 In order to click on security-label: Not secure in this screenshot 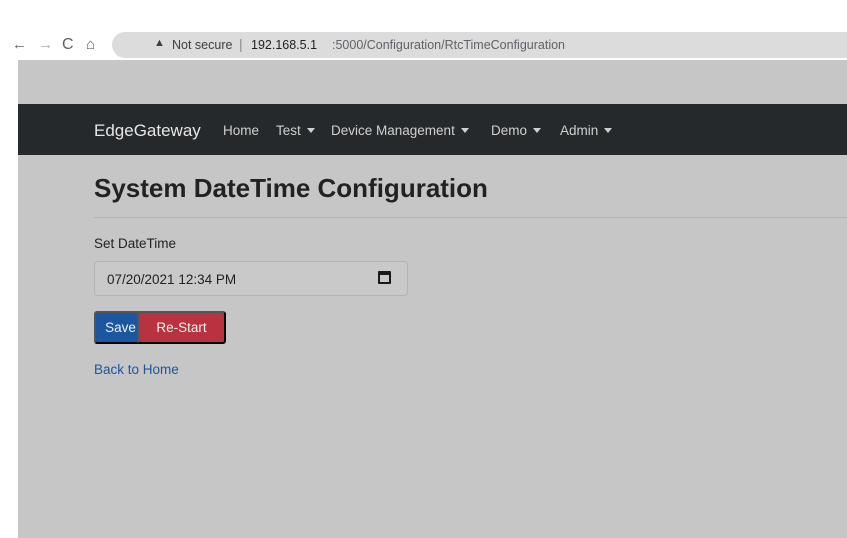, I will do `click(202, 45)`.